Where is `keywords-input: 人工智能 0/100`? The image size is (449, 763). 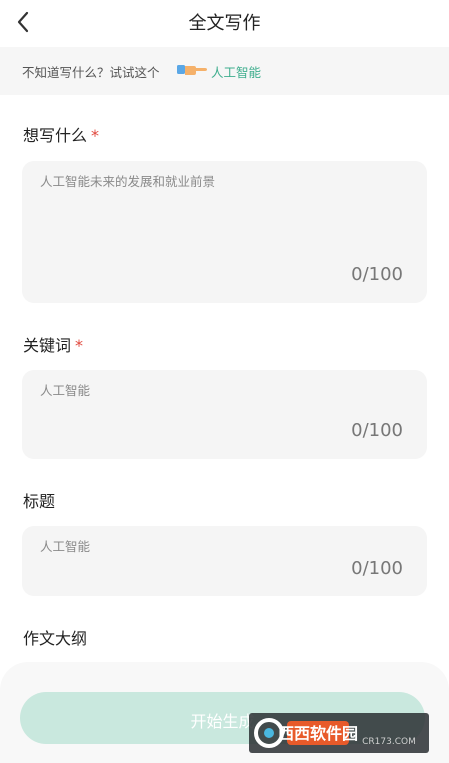
keywords-input: 人工智能 0/100 is located at coordinates (224, 414).